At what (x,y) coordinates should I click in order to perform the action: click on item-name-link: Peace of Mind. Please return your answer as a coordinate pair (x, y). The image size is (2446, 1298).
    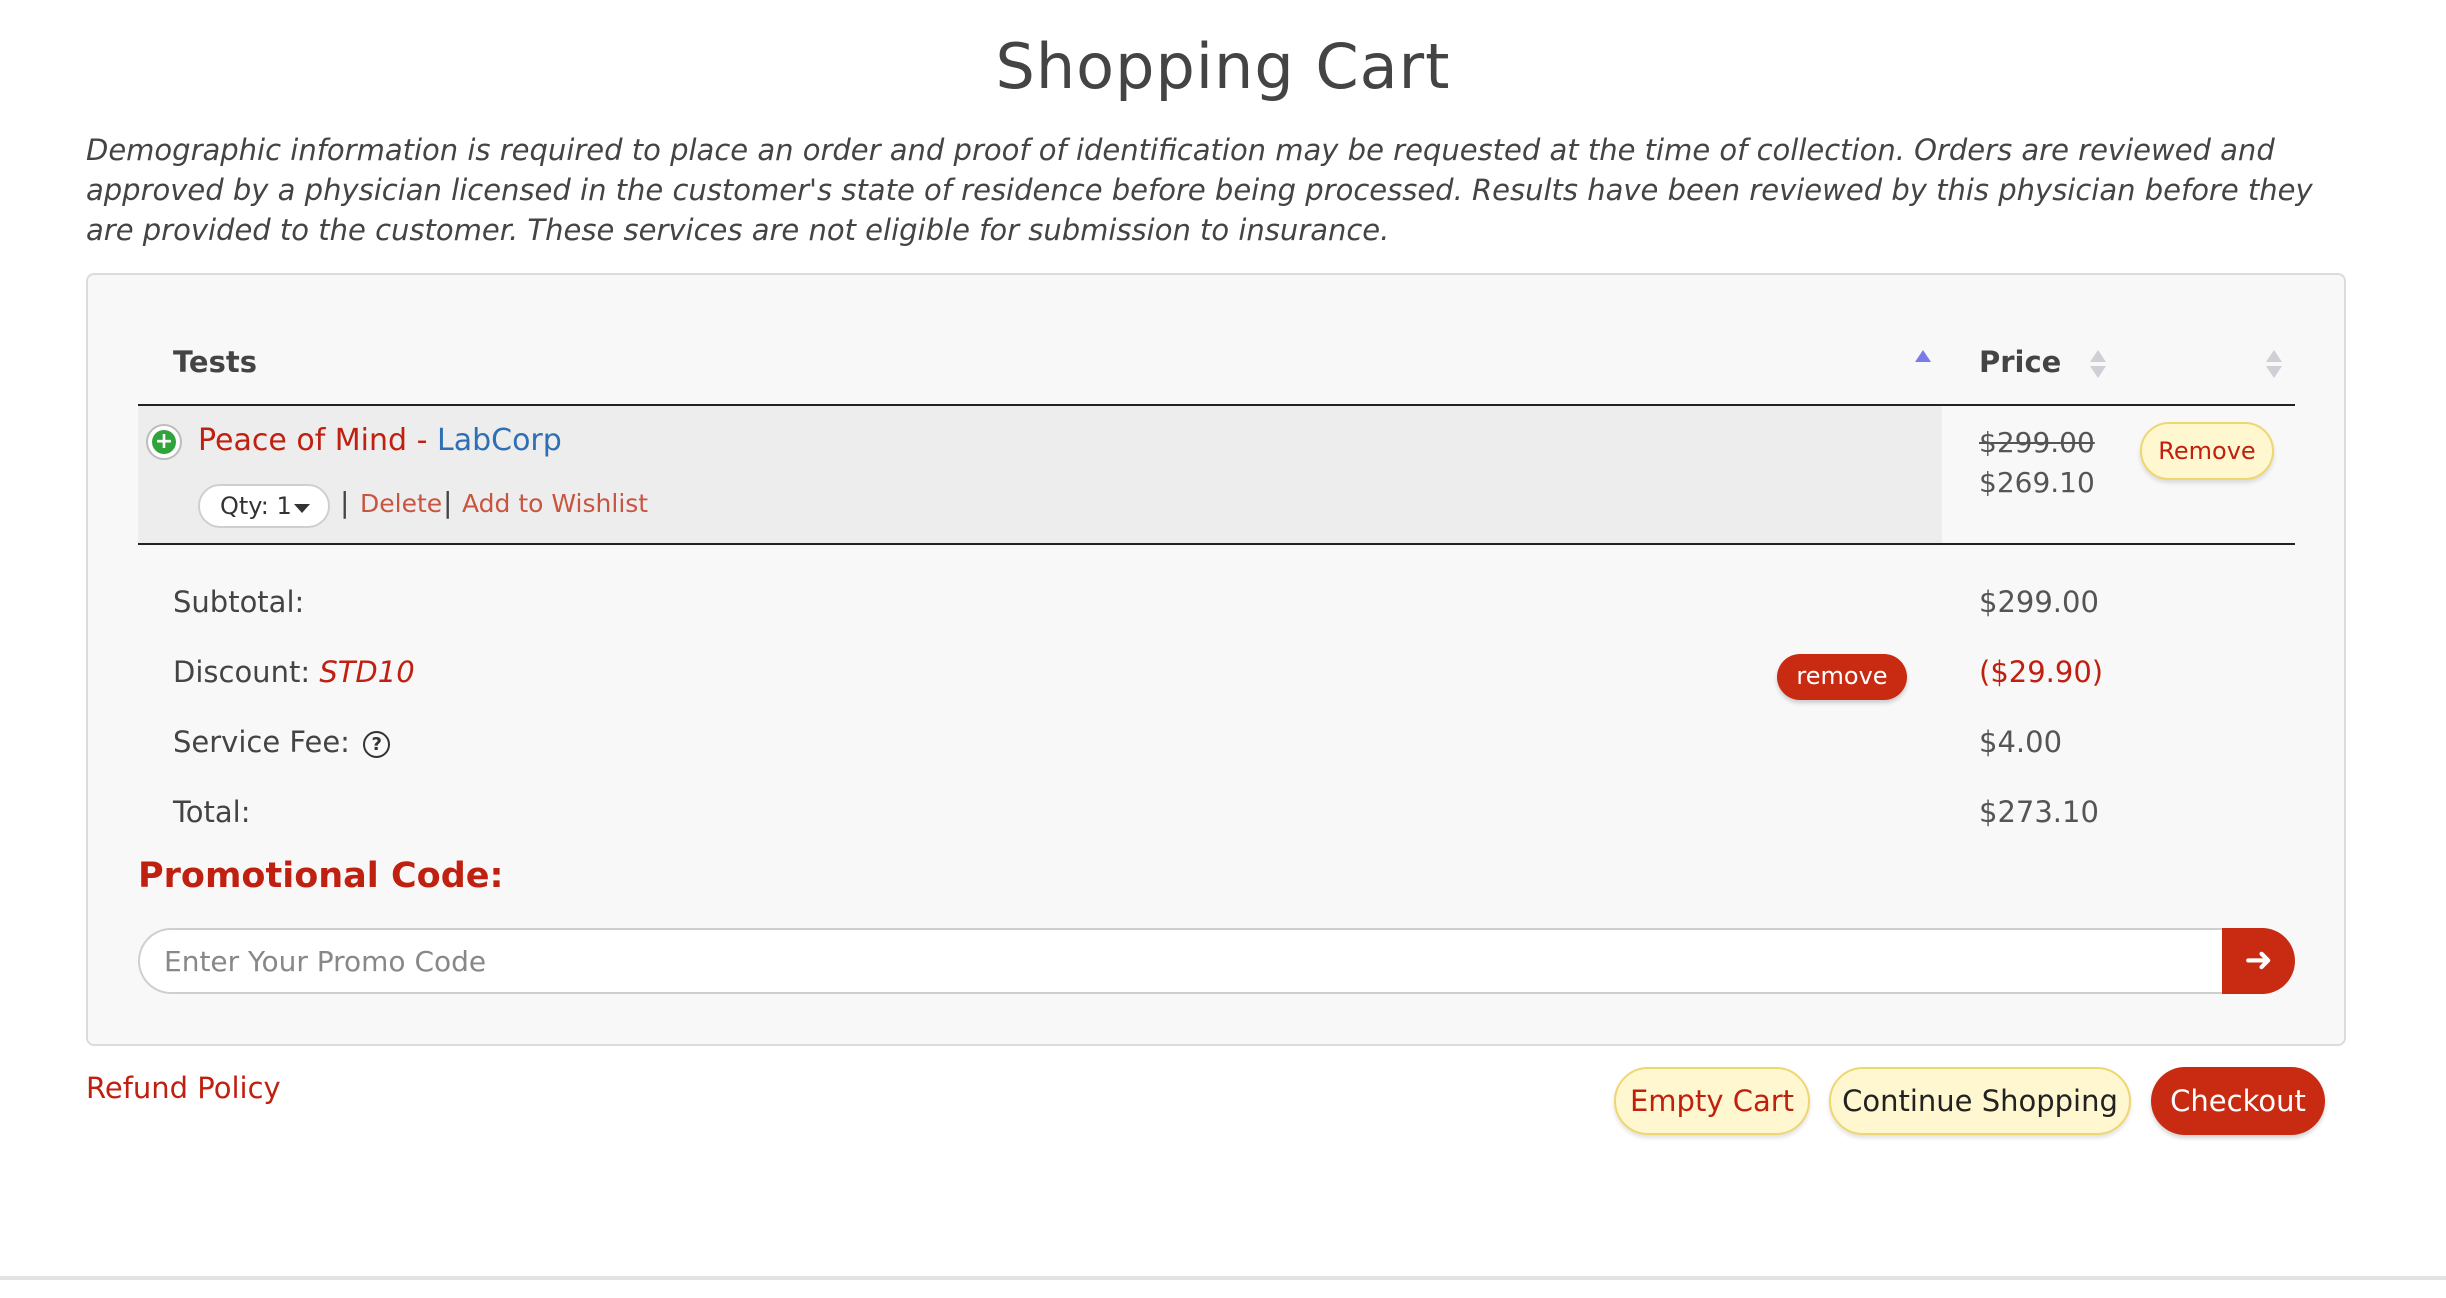
    Looking at the image, I should click on (302, 440).